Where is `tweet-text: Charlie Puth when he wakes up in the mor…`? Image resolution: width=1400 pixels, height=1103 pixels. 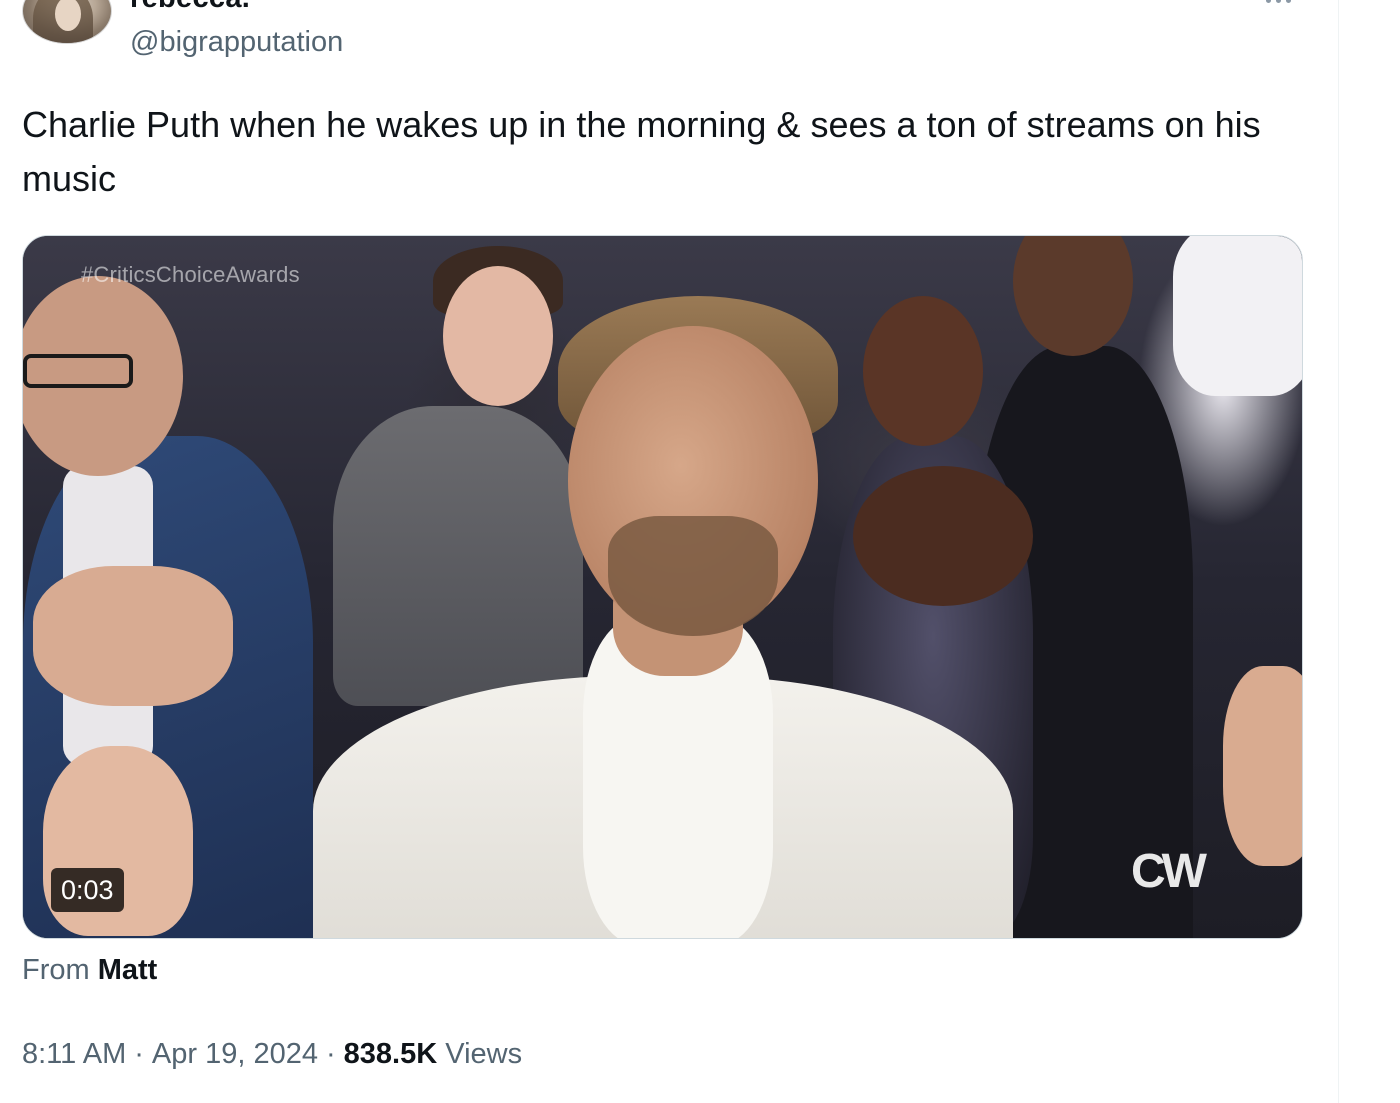
tweet-text: Charlie Puth when he wakes up in the mor… is located at coordinates (641, 151).